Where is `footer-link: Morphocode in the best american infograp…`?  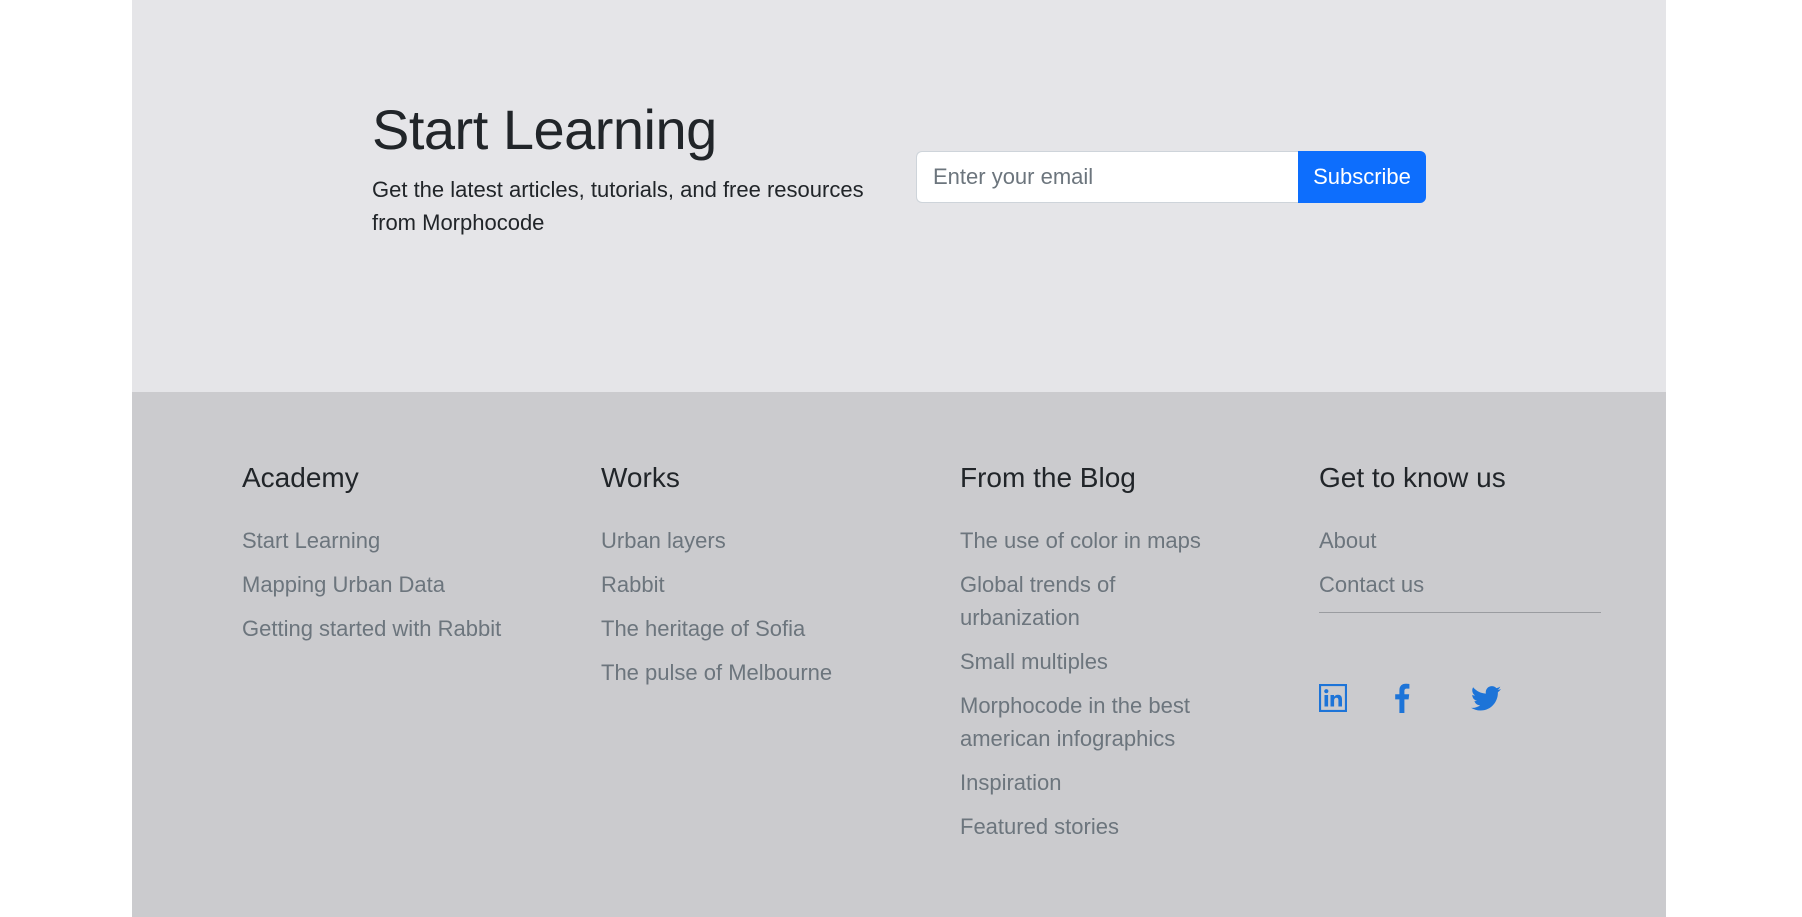 footer-link: Morphocode in the best american infograp… is located at coordinates (1075, 722).